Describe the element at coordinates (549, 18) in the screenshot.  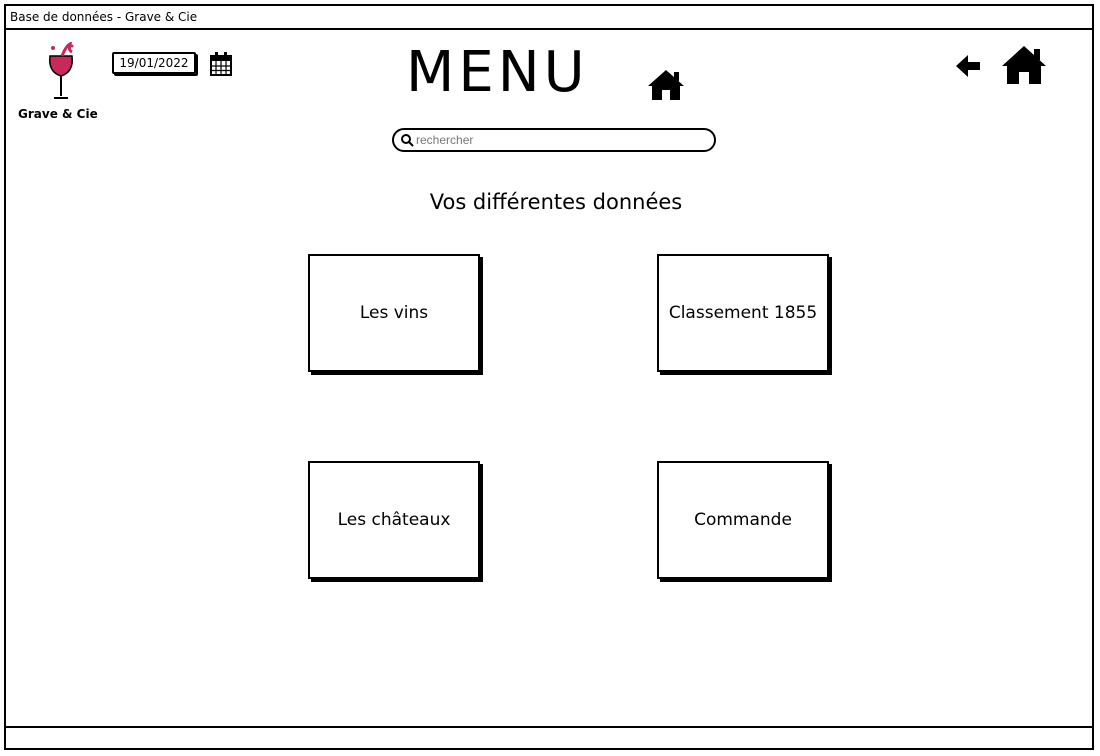
I see `window-title: Base de données - Grave & Cie` at that location.